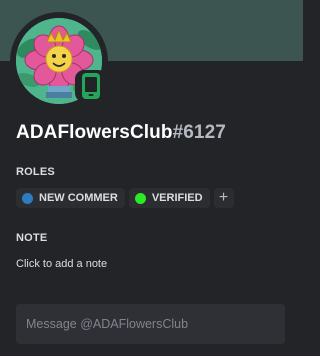 Image resolution: width=320 pixels, height=356 pixels. I want to click on note-heading: NOTE, so click(32, 238).